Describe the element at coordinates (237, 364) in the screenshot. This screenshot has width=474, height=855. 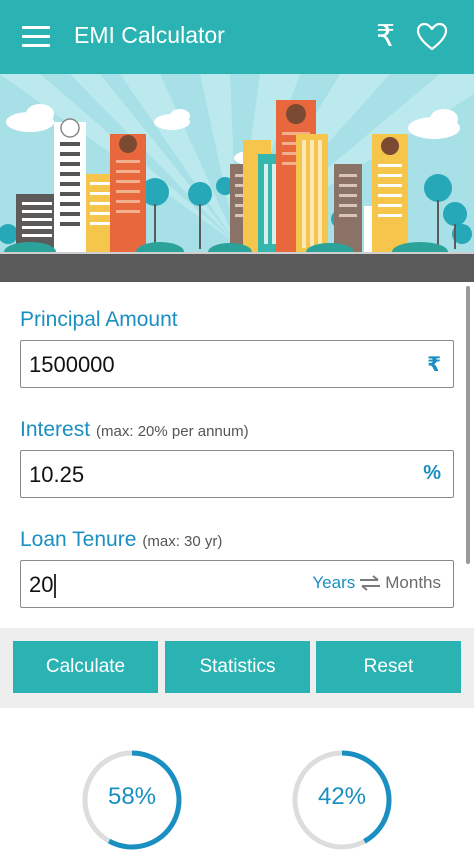
I see `principal-input: 1500000 ₹` at that location.